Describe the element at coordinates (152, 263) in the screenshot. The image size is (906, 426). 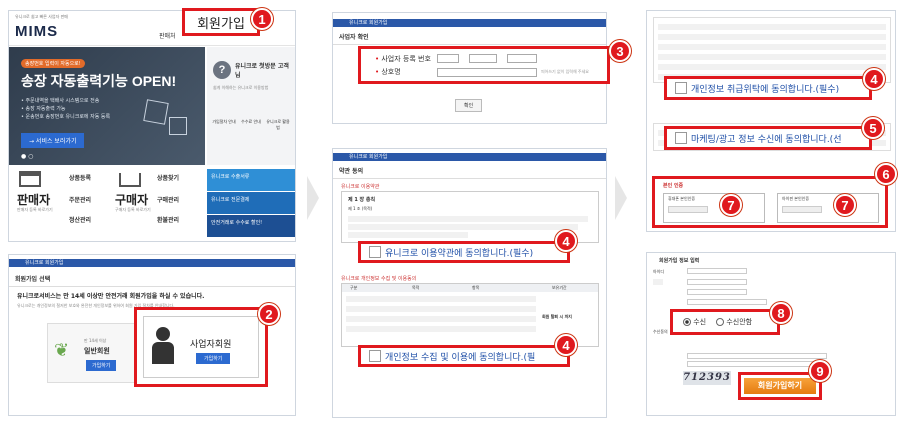
I see `member-type-bar: 유니크로 회원가입` at that location.